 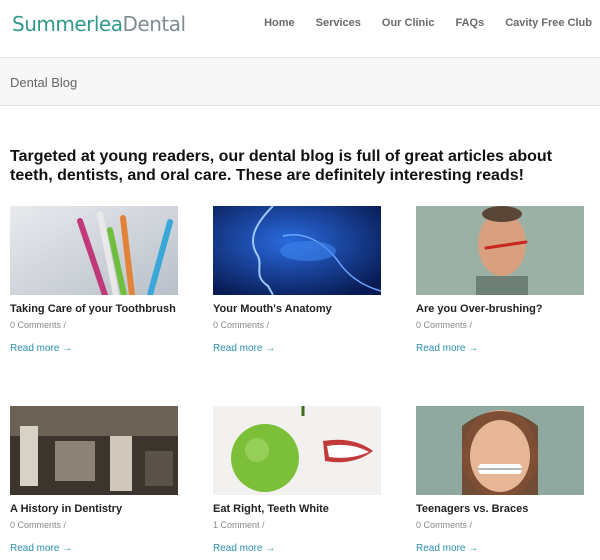 I want to click on site-logo: SummerleaDental, so click(x=99, y=24).